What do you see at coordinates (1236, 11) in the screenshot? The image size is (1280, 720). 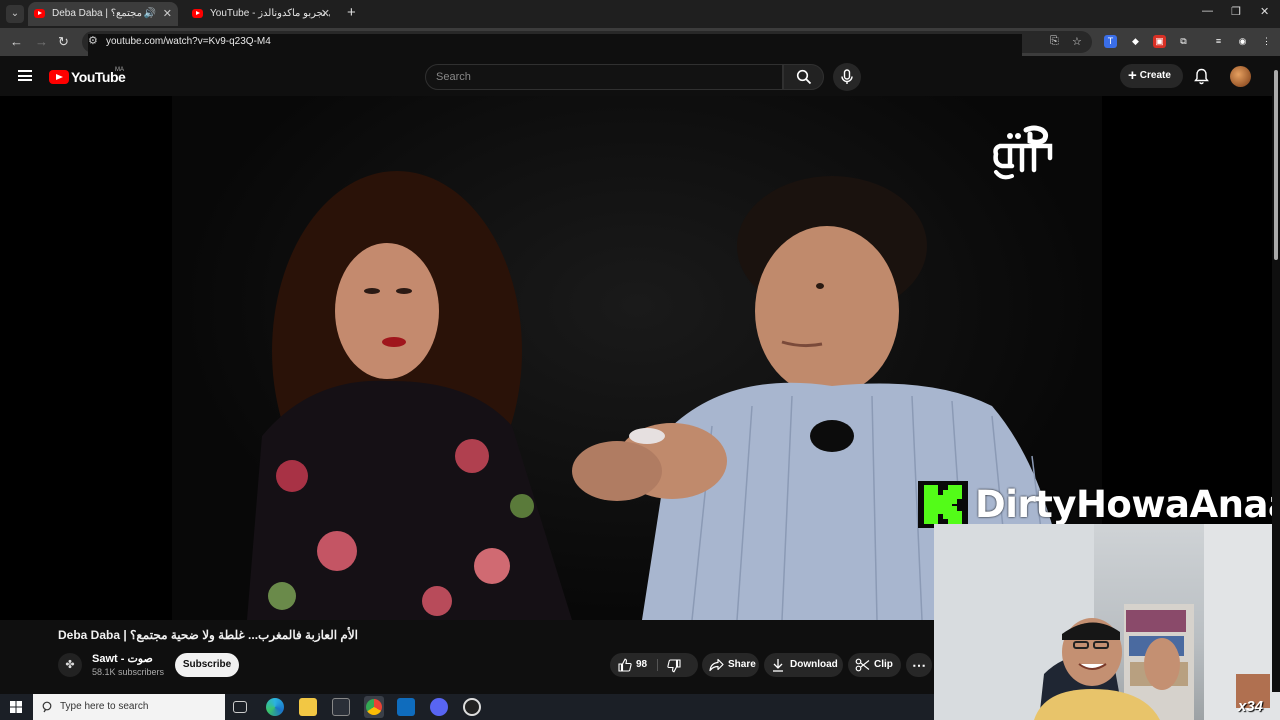 I see `restore-icon: ❐` at bounding box center [1236, 11].